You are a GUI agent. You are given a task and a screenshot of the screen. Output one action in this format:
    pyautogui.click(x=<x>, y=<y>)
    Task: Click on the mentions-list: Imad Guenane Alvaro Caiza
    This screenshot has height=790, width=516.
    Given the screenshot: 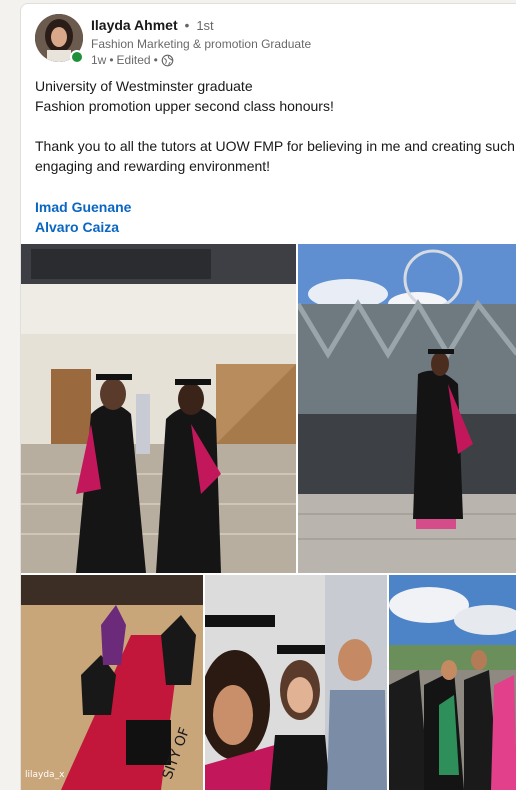 What is the action you would take?
    pyautogui.click(x=83, y=217)
    